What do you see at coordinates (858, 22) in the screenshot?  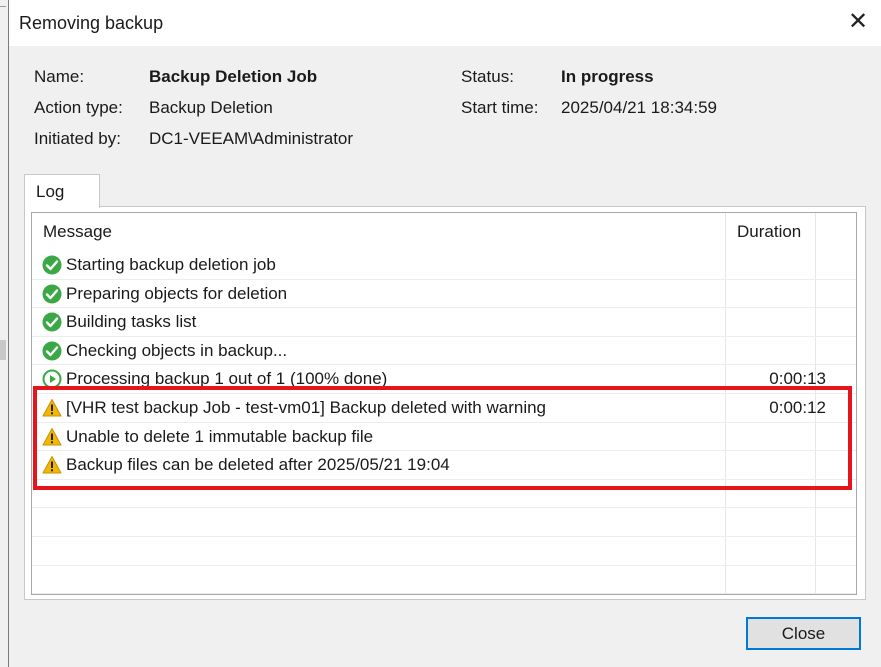 I see `close-window-icon: ✕` at bounding box center [858, 22].